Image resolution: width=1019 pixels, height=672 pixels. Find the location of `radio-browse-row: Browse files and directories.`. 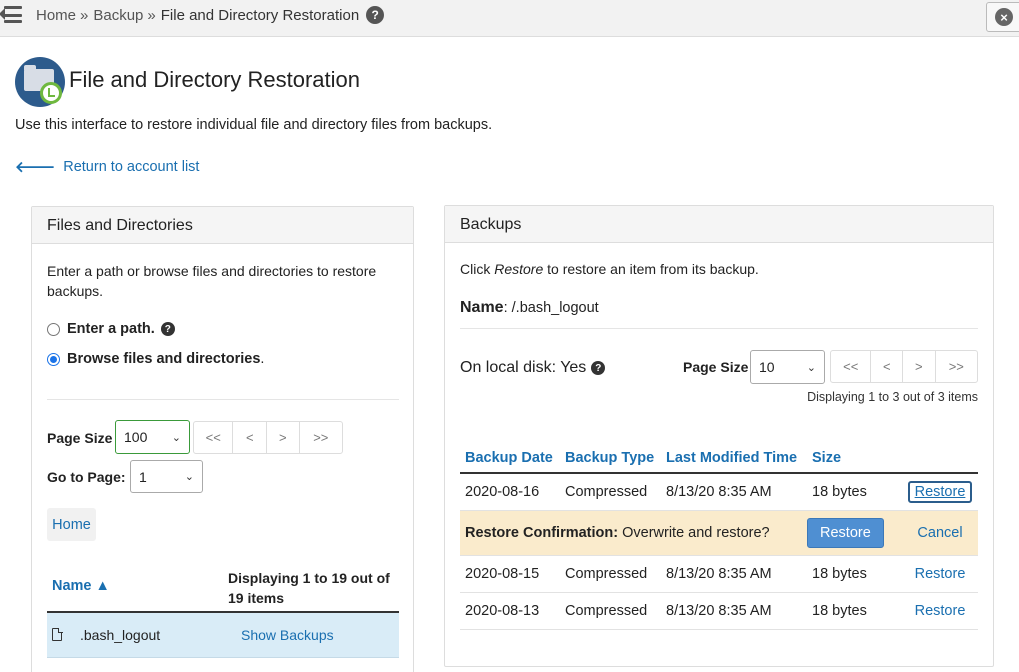

radio-browse-row: Browse files and directories. is located at coordinates (155, 359).